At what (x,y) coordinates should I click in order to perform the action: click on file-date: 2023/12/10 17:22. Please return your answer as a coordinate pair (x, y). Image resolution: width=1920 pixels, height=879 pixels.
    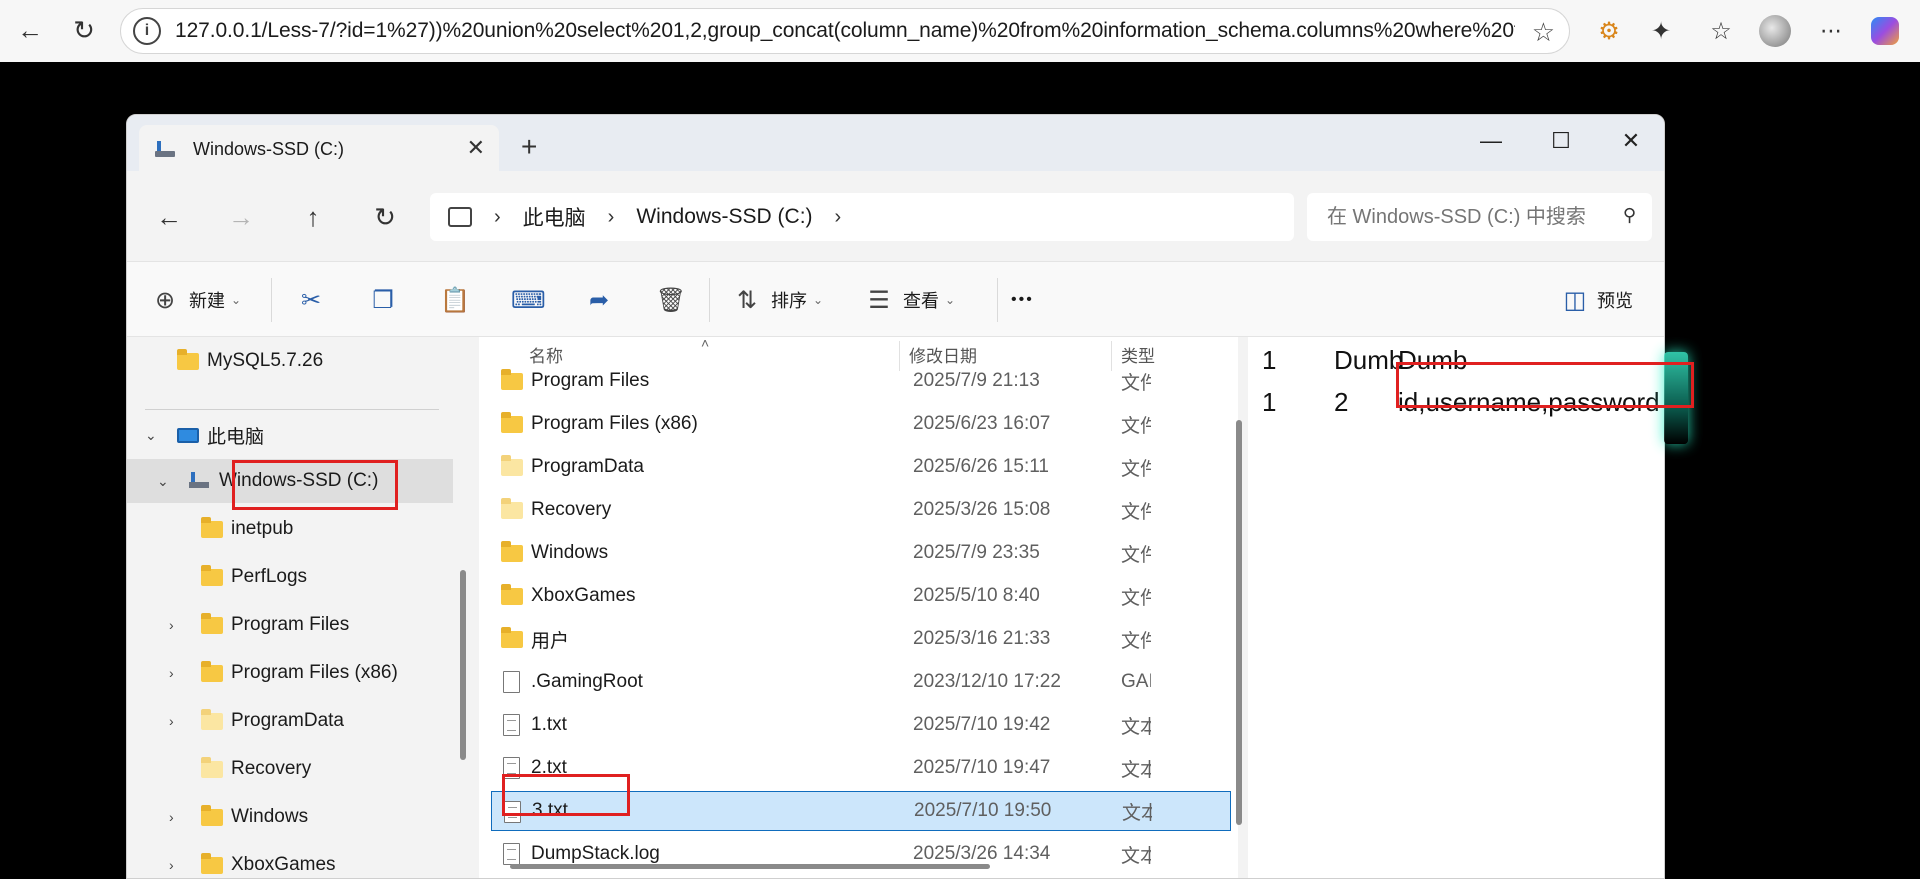
    Looking at the image, I should click on (987, 681).